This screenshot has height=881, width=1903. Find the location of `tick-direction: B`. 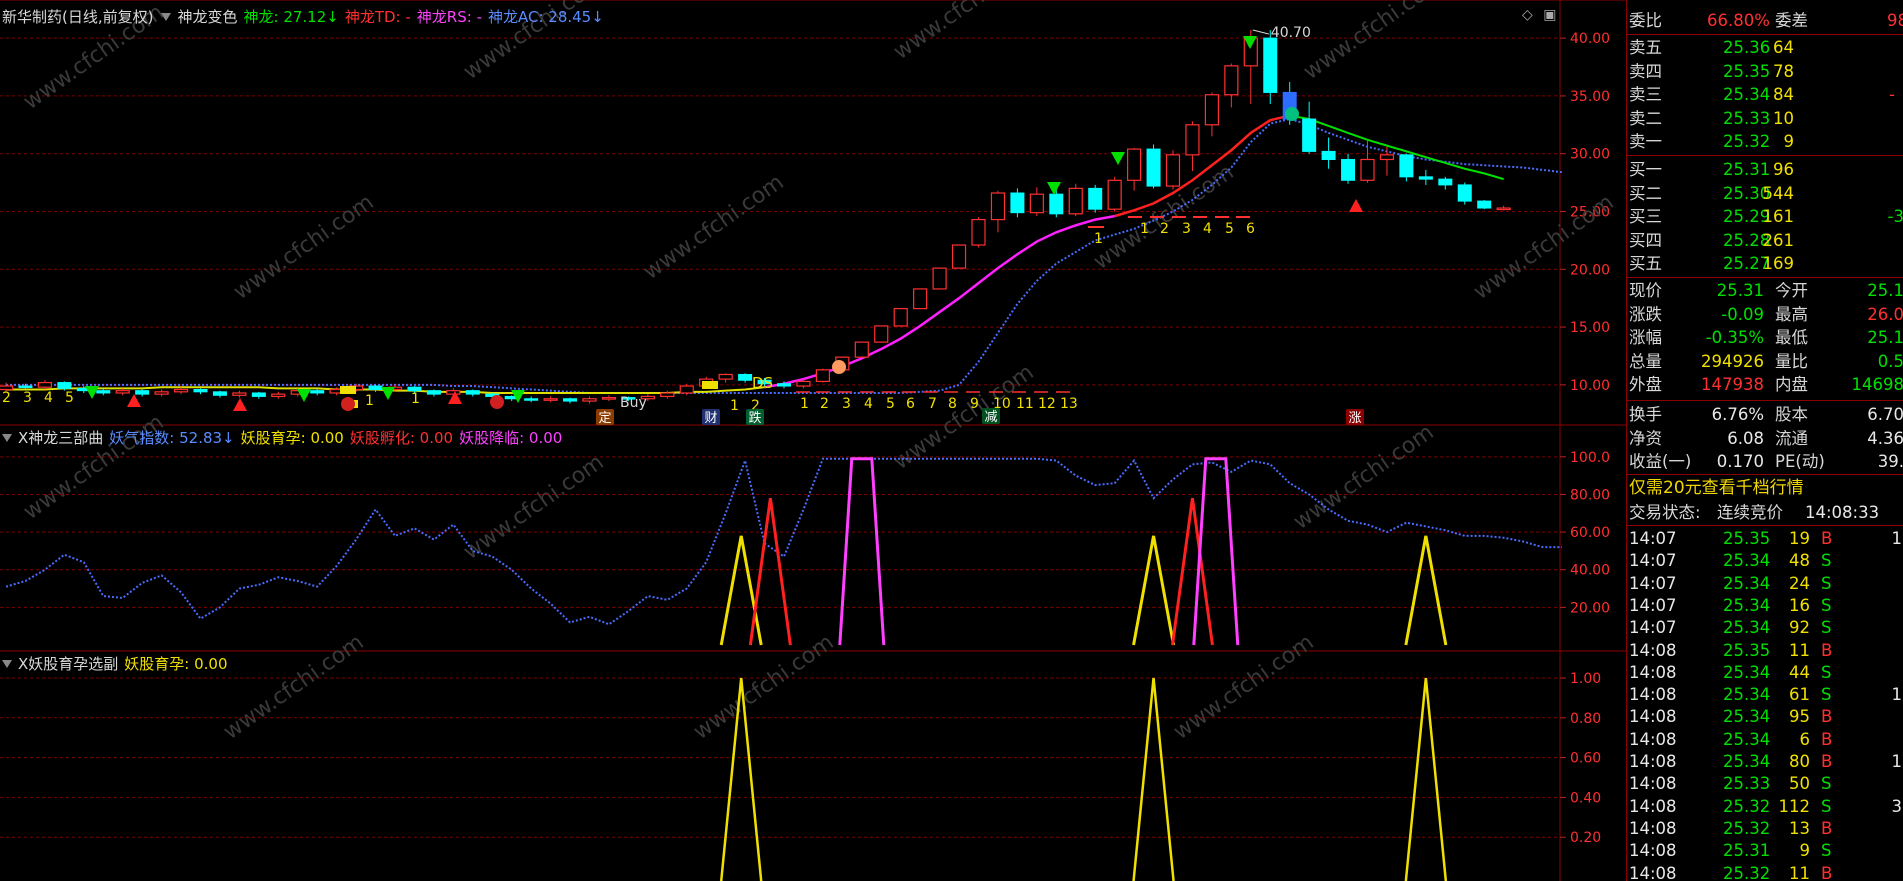

tick-direction: B is located at coordinates (1827, 872).